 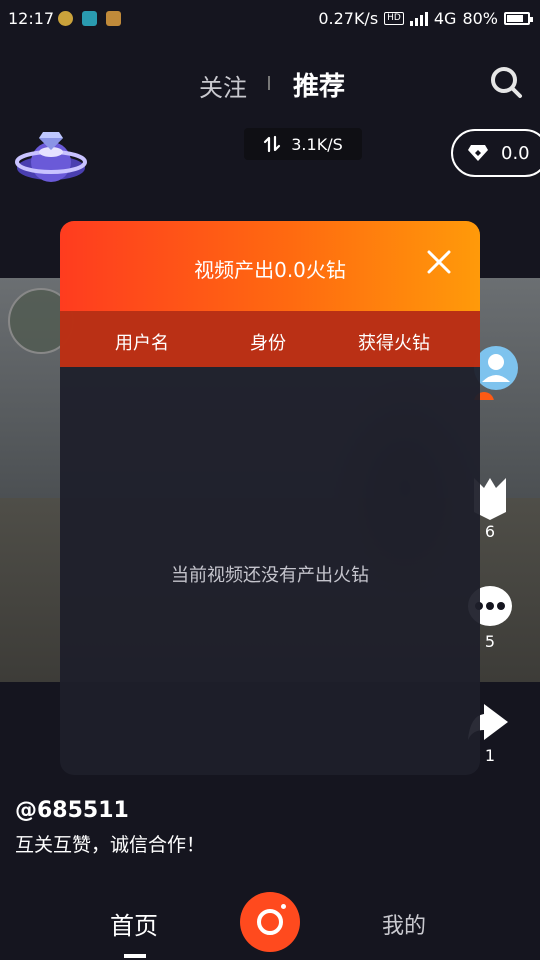 I want to click on tab-recommend: 推荐, so click(x=319, y=84).